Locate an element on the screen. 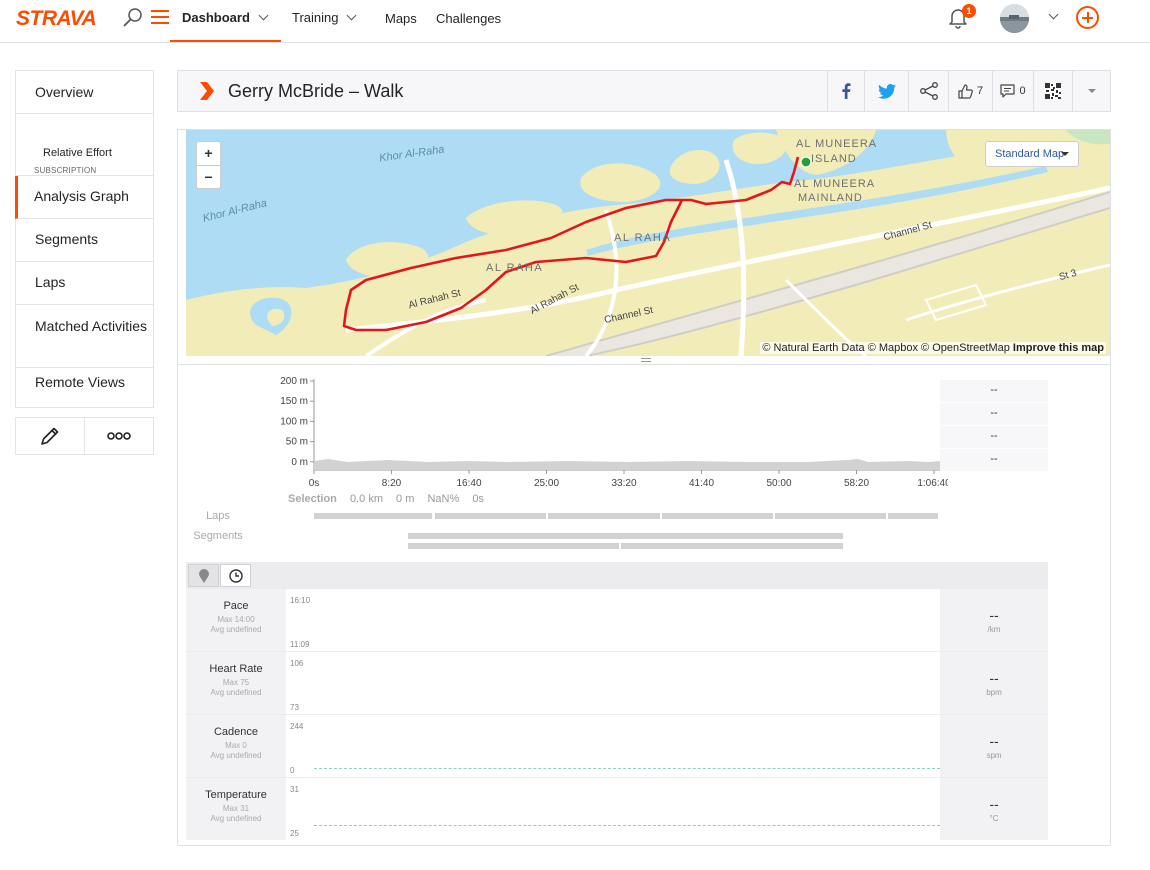  cadence-line is located at coordinates (627, 768).